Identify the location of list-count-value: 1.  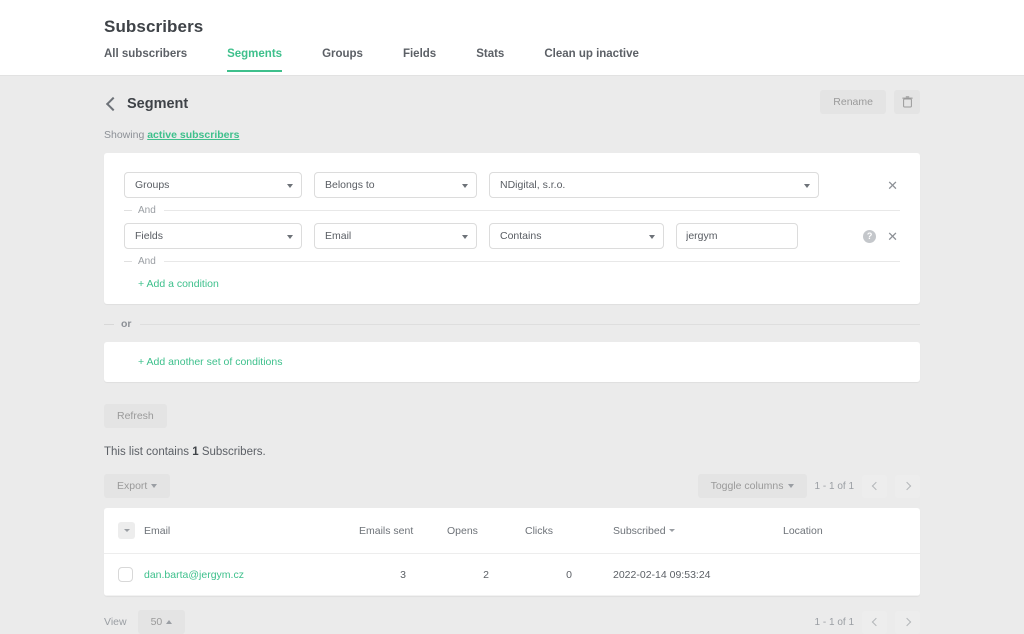
(195, 452).